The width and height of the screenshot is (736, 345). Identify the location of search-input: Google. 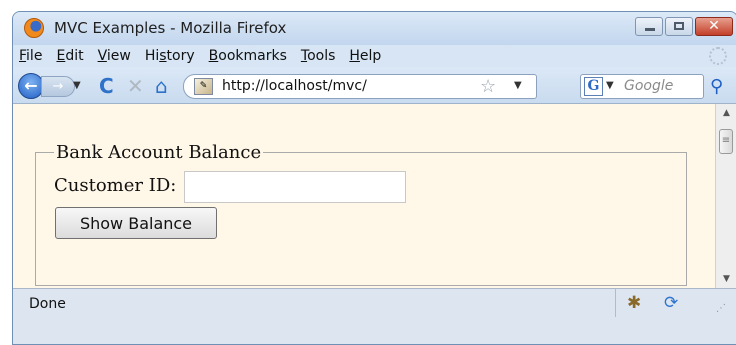
(648, 86).